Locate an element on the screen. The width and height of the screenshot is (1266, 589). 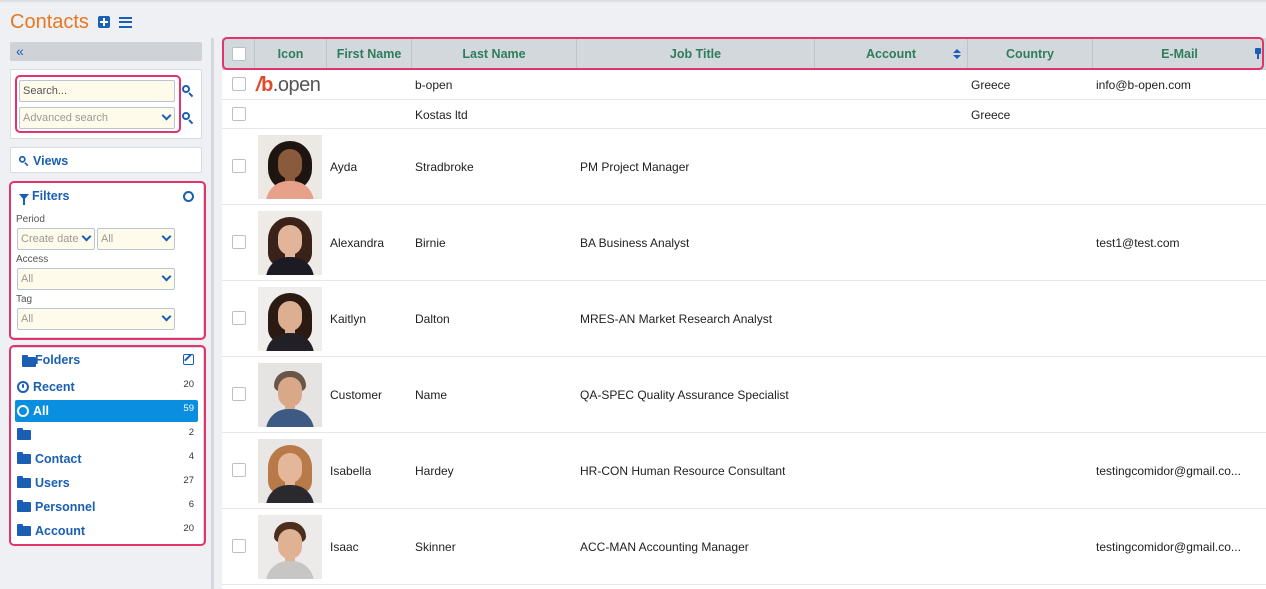
filters-reset-icon is located at coordinates (188, 196).